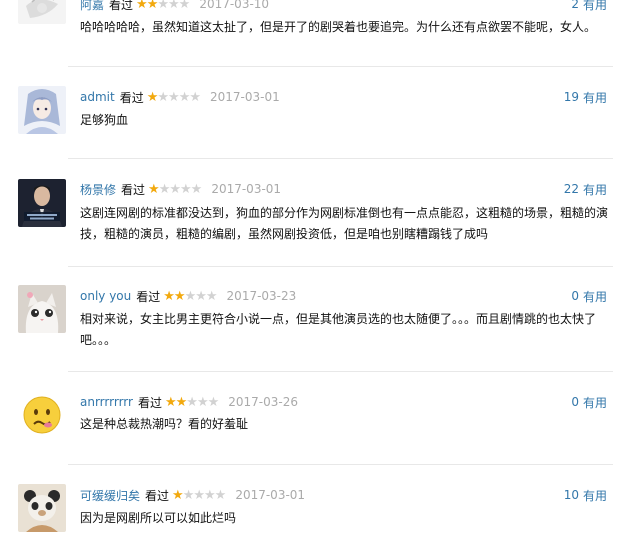 Image resolution: width=643 pixels, height=549 pixels. I want to click on comment-meta: only you 看过 ★ ★ ★ ★ ★ 2017-03-23, so click(188, 296).